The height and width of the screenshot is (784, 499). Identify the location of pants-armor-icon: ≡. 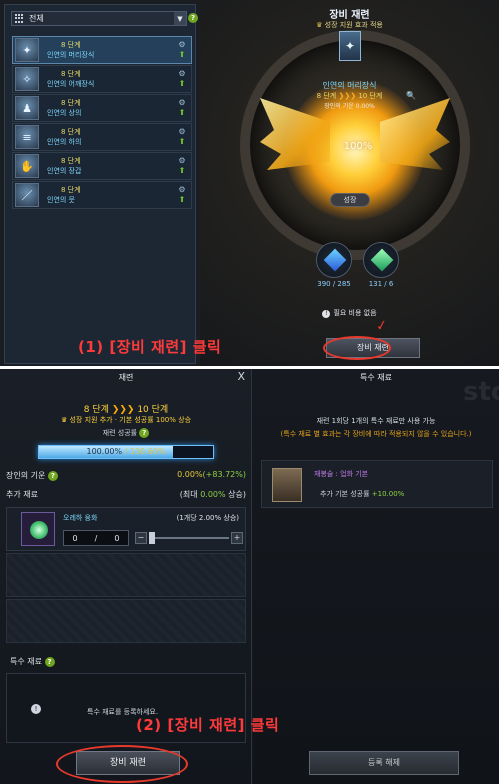
(27, 137).